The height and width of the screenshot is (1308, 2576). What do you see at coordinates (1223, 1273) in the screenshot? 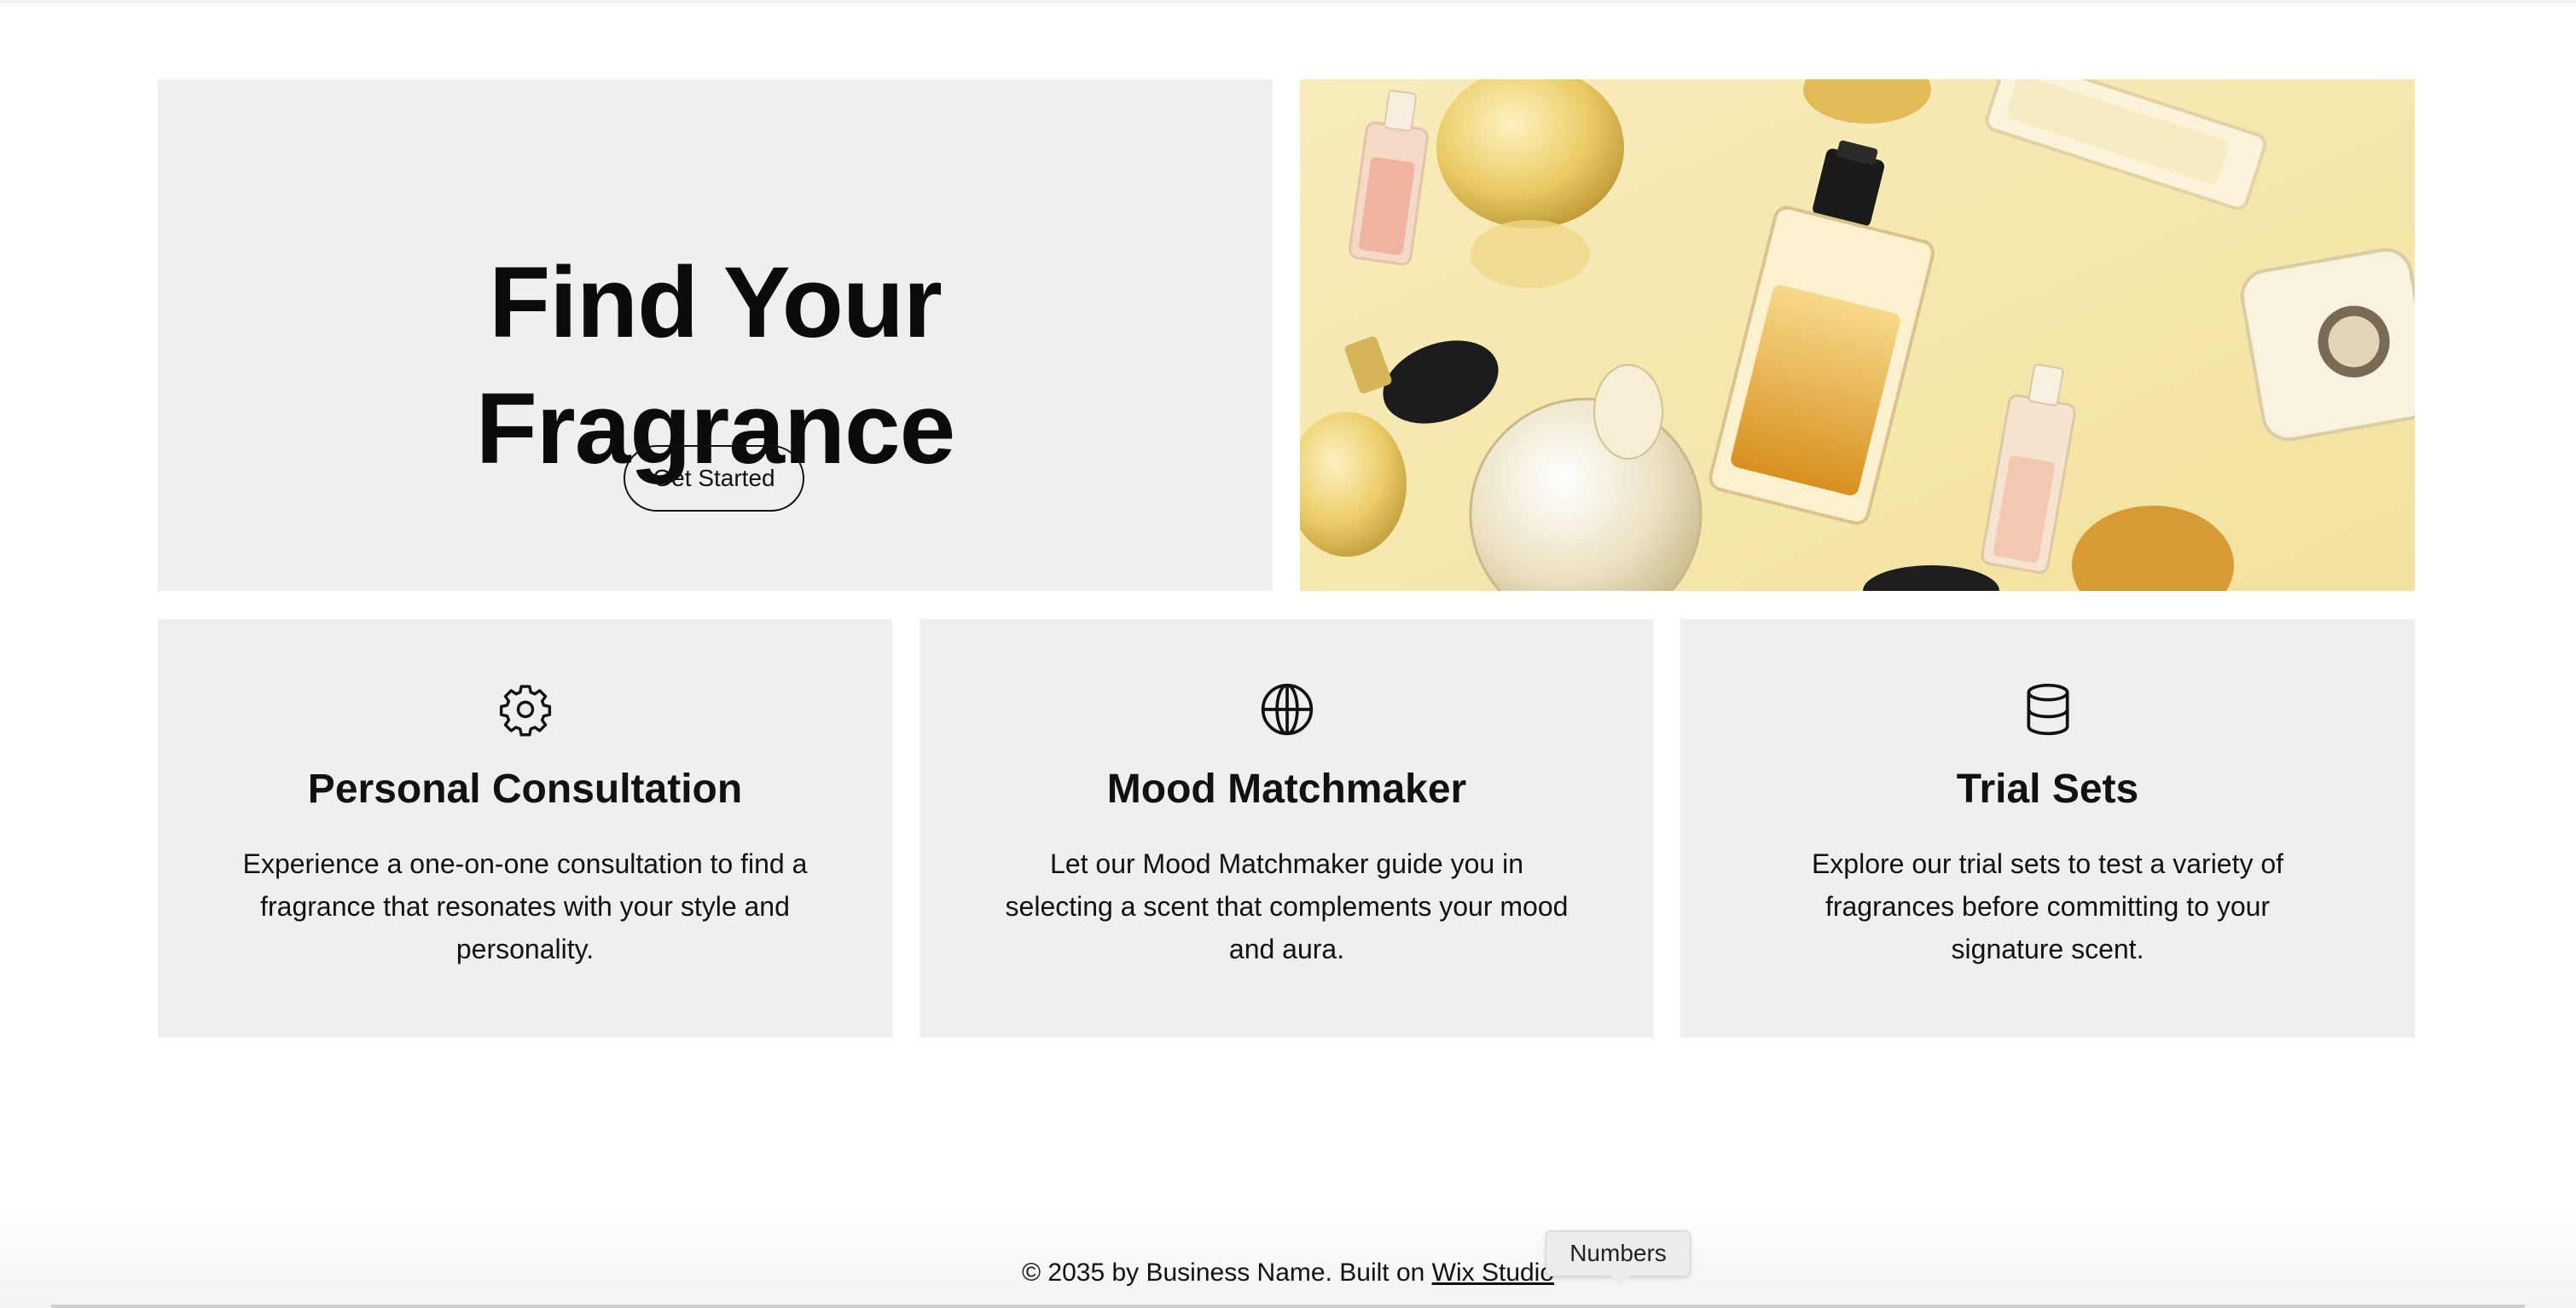
I see `footer-copyright: © 2035 by Business Name. Built on` at bounding box center [1223, 1273].